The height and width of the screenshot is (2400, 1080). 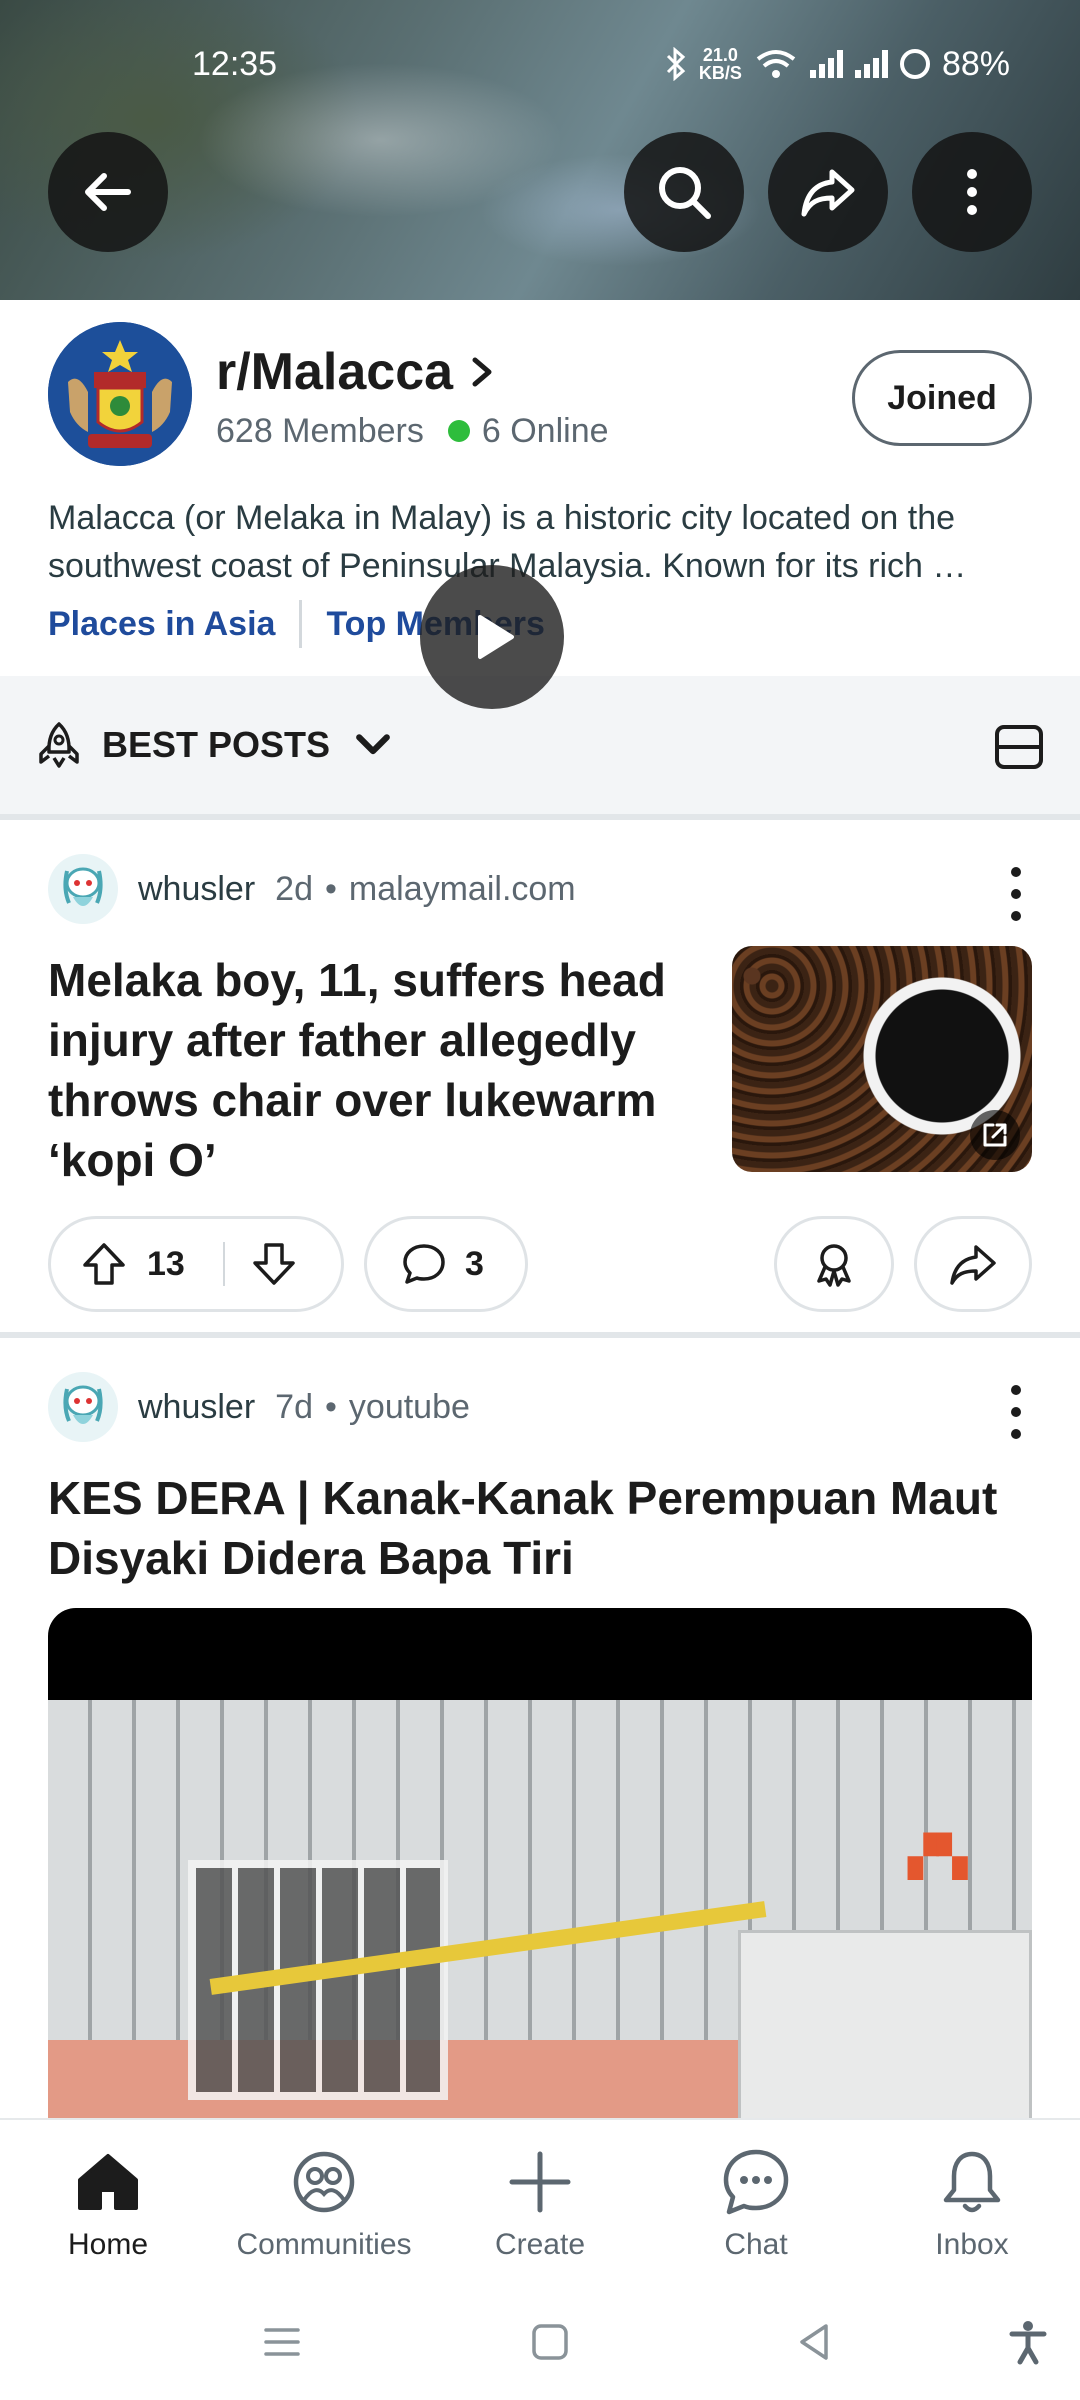 I want to click on nav-create: Create, so click(x=540, y=2204).